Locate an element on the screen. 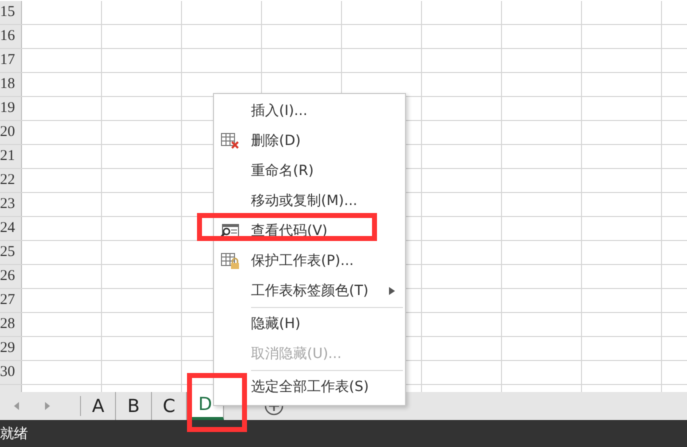 Image resolution: width=687 pixels, height=447 pixels. row-header: 29 is located at coordinates (11, 348).